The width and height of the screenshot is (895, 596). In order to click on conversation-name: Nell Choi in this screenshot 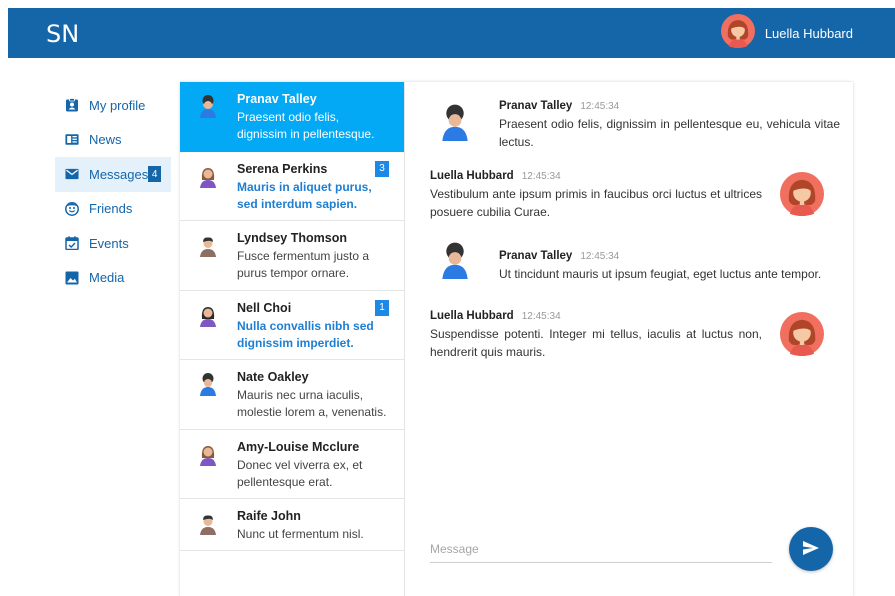, I will do `click(264, 307)`.